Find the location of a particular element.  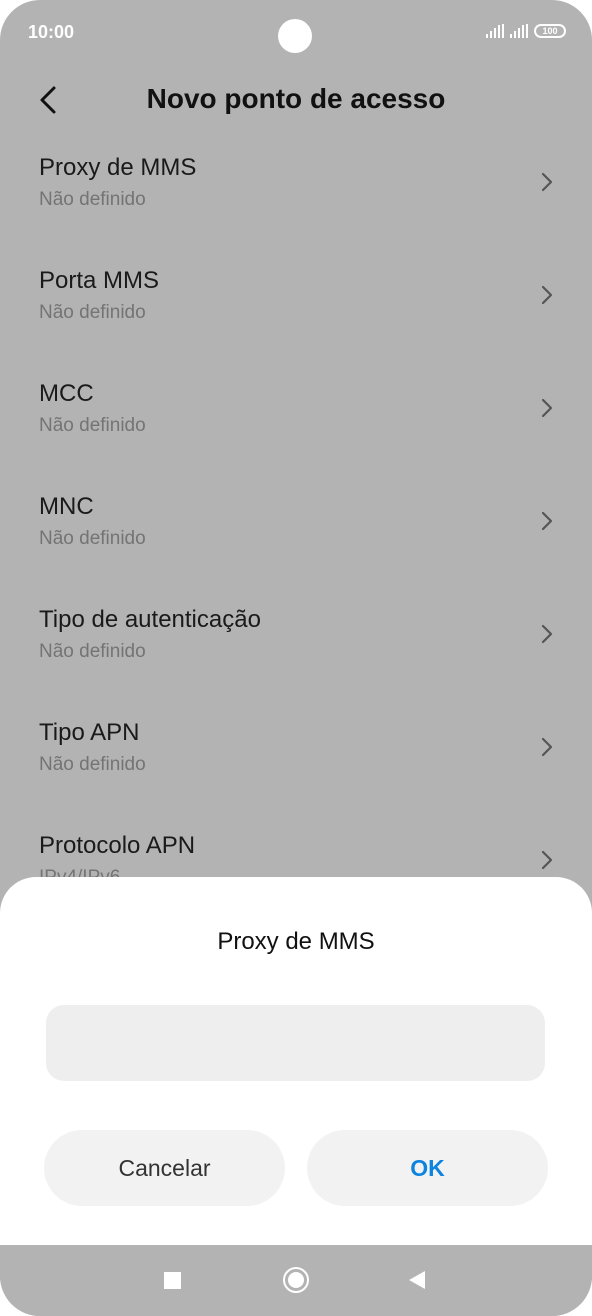

dialog-title: Proxy de MMS is located at coordinates (296, 941).